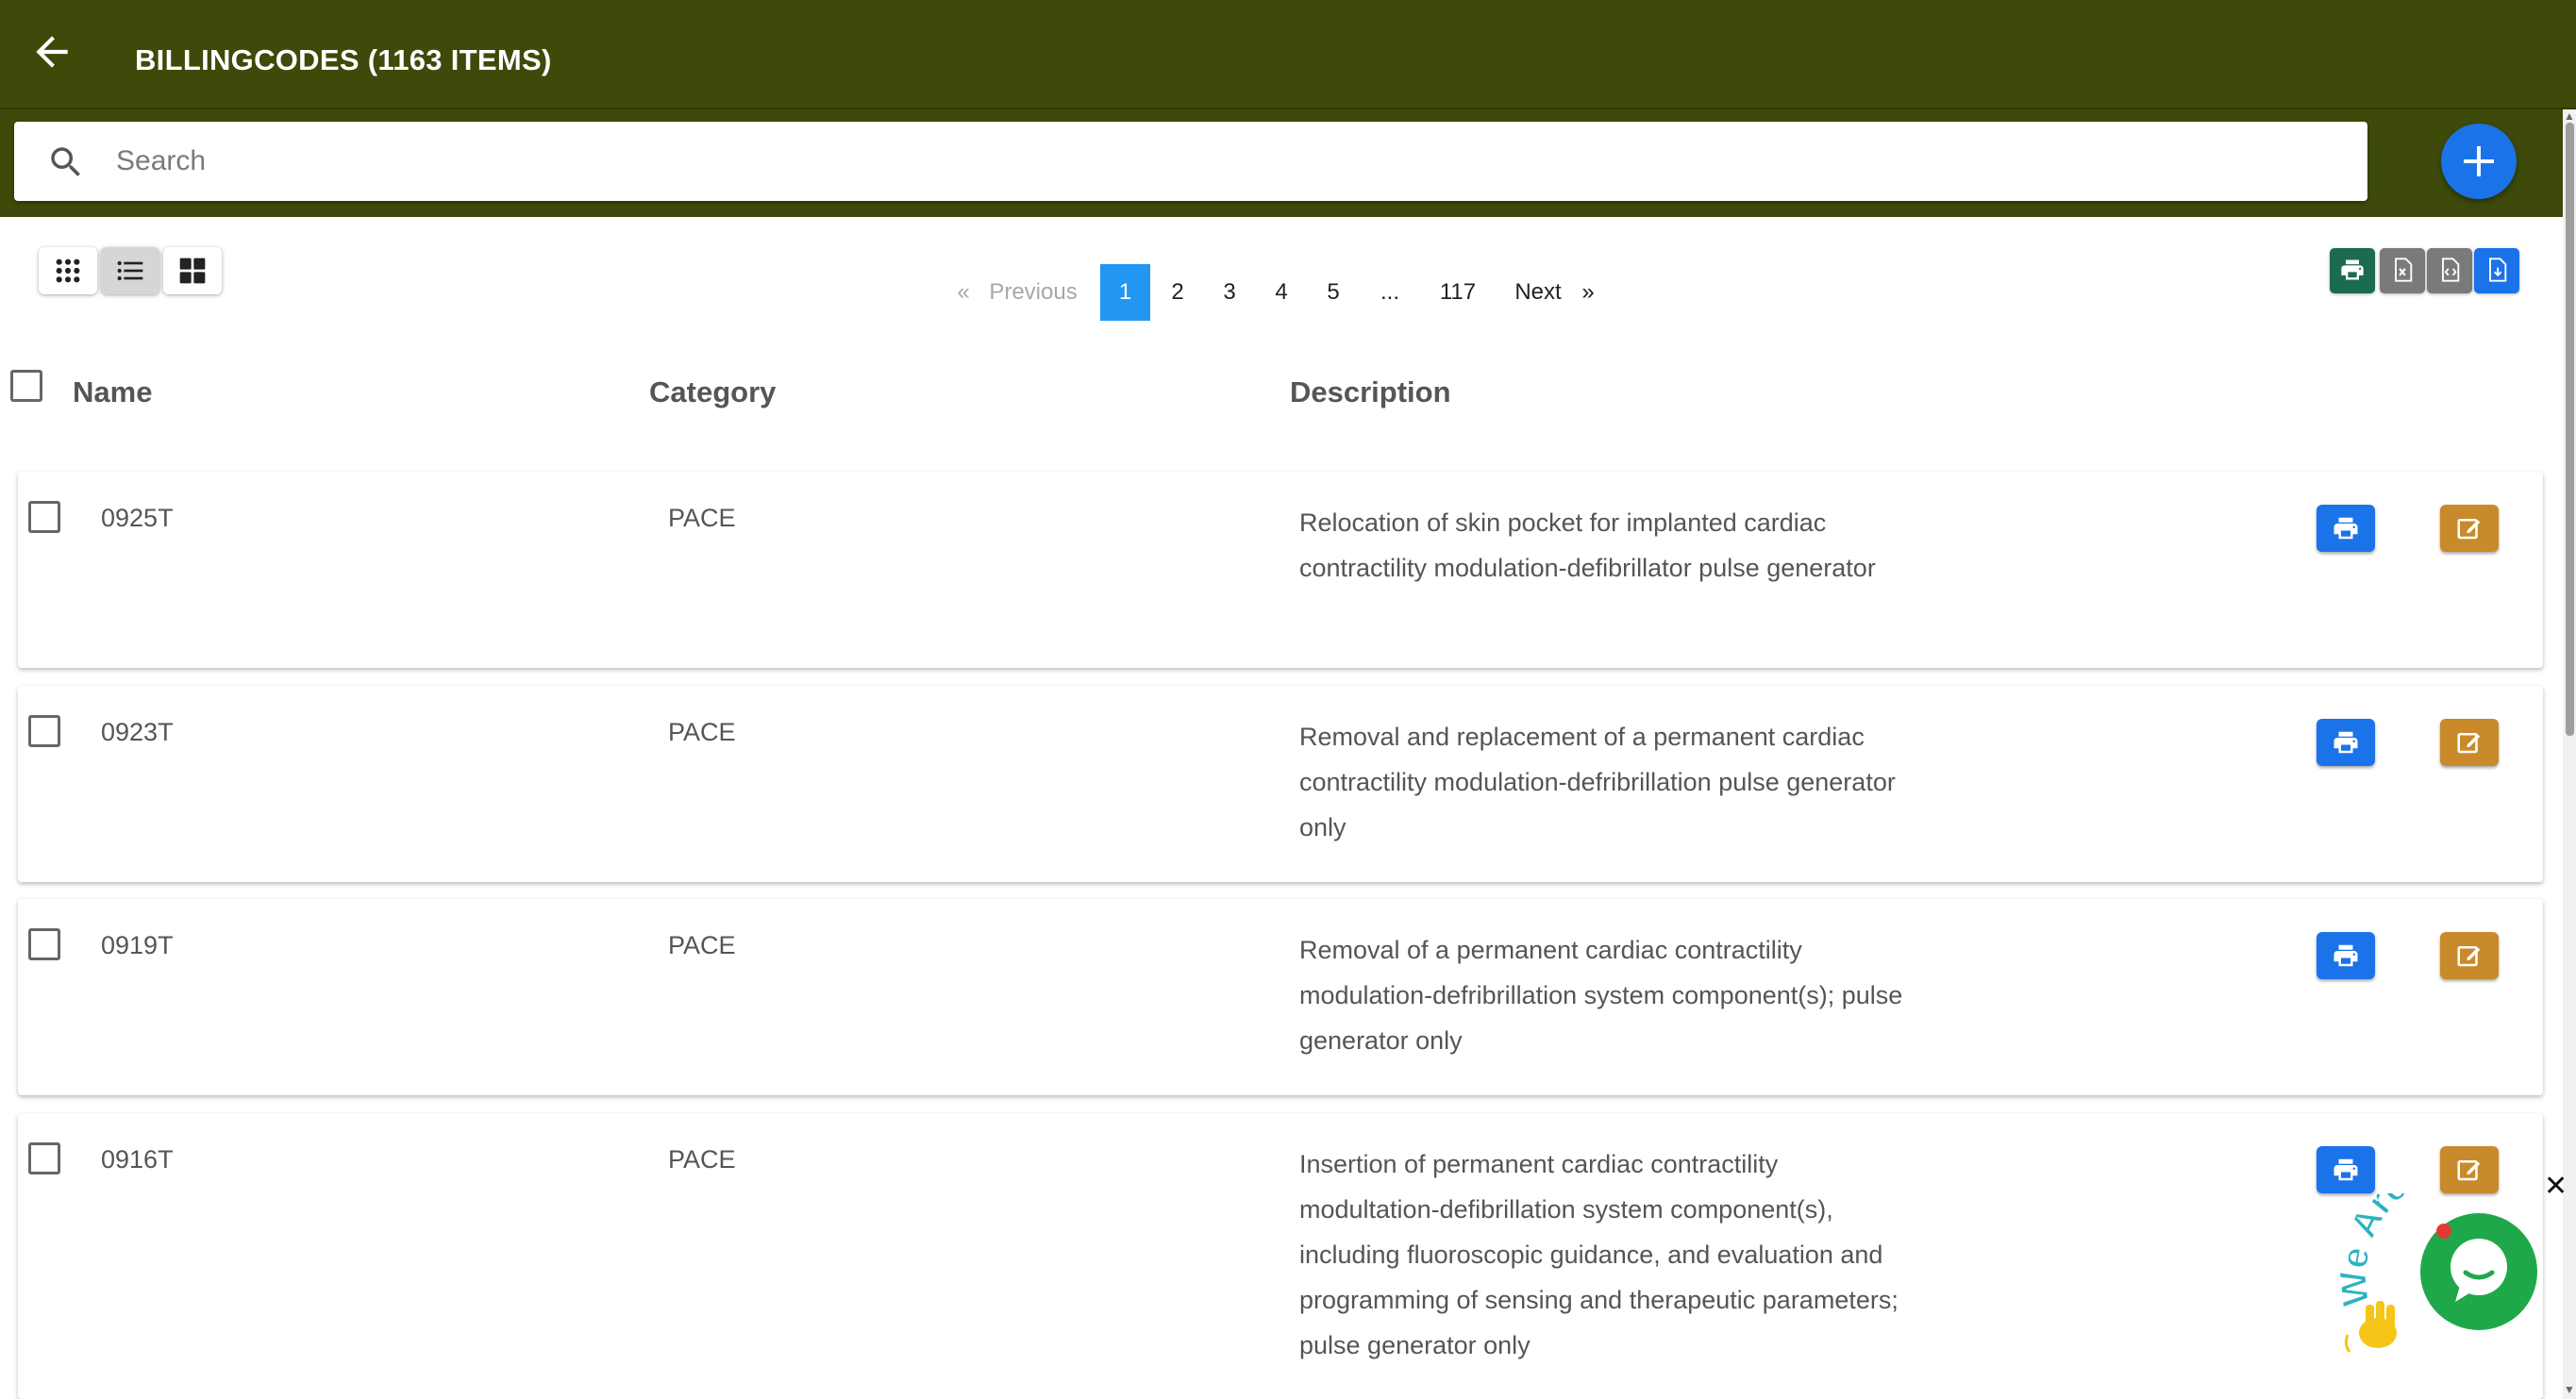 This screenshot has height=1399, width=2576. Describe the element at coordinates (137, 518) in the screenshot. I see `row-name: 0925T` at that location.